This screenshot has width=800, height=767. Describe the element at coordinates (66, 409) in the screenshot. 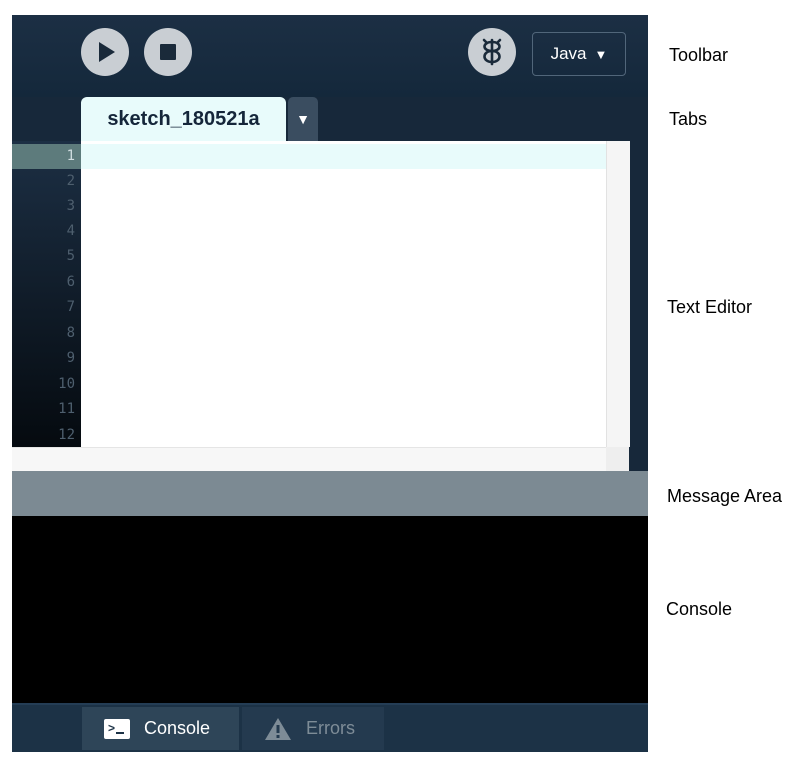

I see `line-number: 11` at that location.